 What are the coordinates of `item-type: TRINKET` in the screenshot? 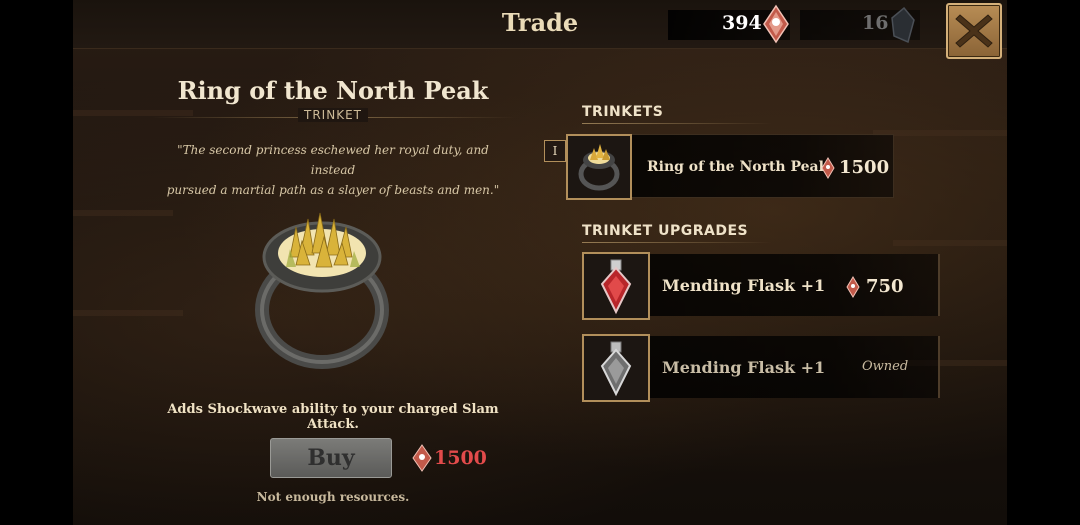 It's located at (333, 115).